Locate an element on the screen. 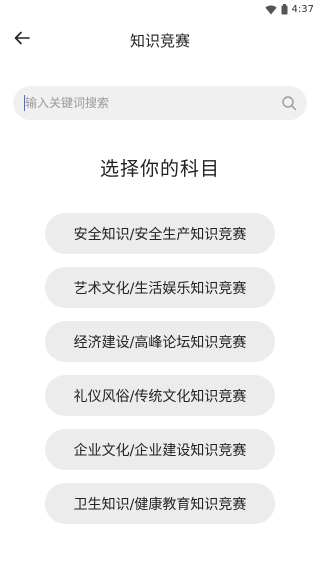  text-caret is located at coordinates (24, 103).